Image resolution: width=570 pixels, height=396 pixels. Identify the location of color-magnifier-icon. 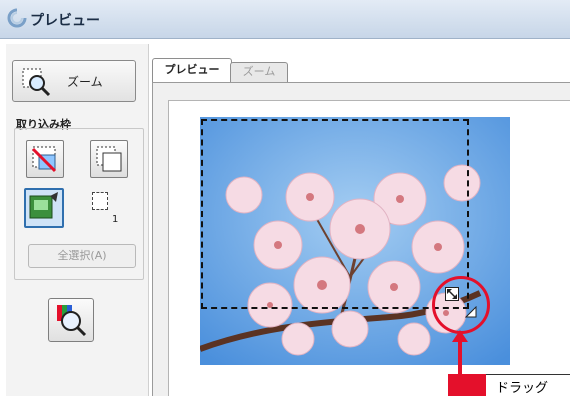
(72, 321).